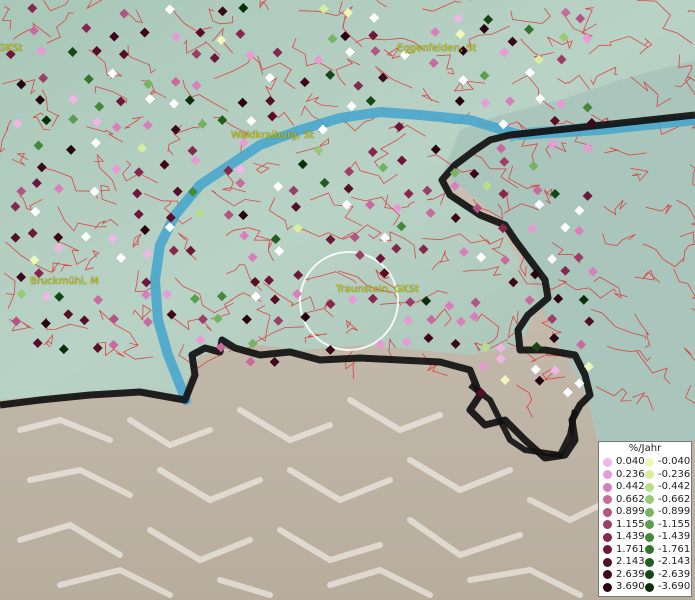 The height and width of the screenshot is (600, 695). Describe the element at coordinates (630, 586) in the screenshot. I see `legend-value: 3.690` at that location.